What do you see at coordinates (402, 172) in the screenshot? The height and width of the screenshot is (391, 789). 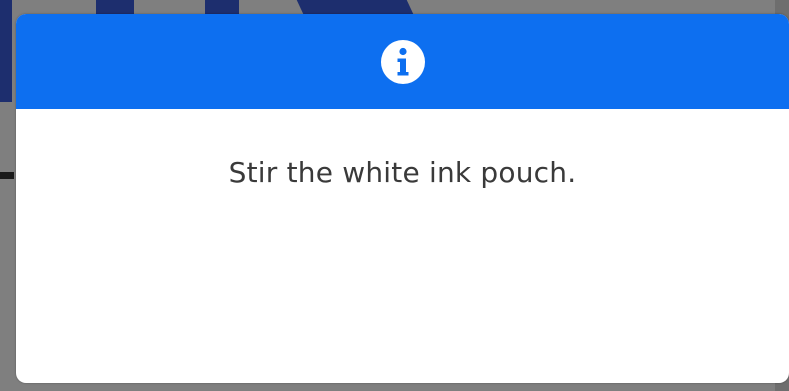 I see `dialog-message: Stir the white ink pouch.` at bounding box center [402, 172].